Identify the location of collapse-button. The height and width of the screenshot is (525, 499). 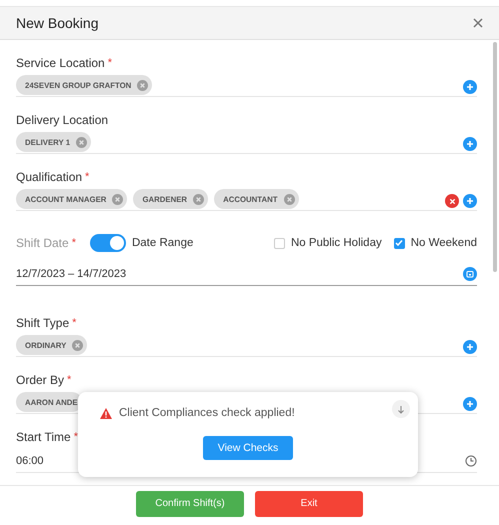
(401, 409).